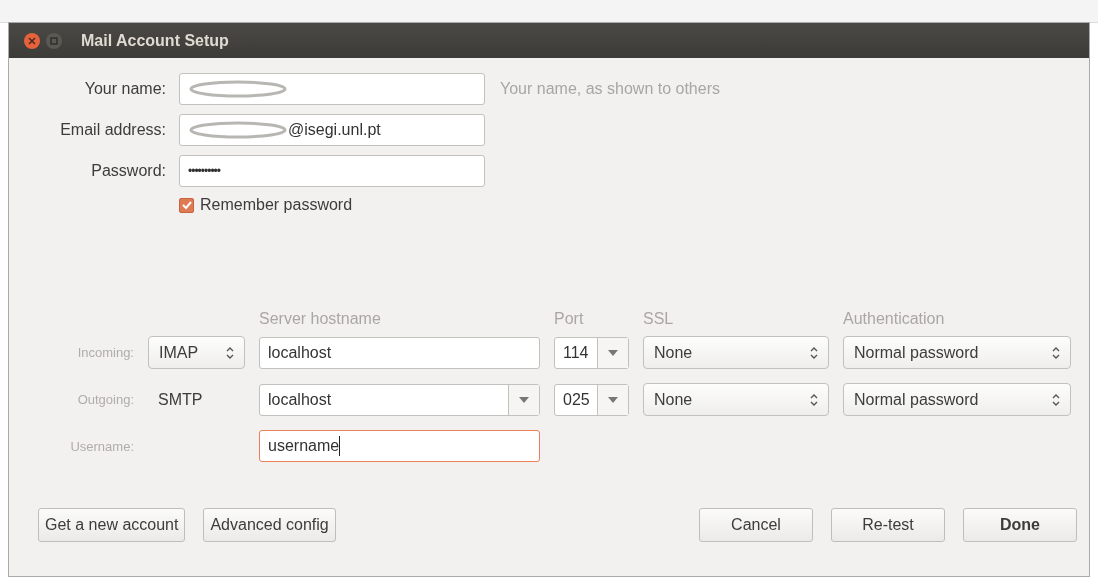  Describe the element at coordinates (610, 89) in the screenshot. I see `field-hint: Your name, as shown to others` at that location.